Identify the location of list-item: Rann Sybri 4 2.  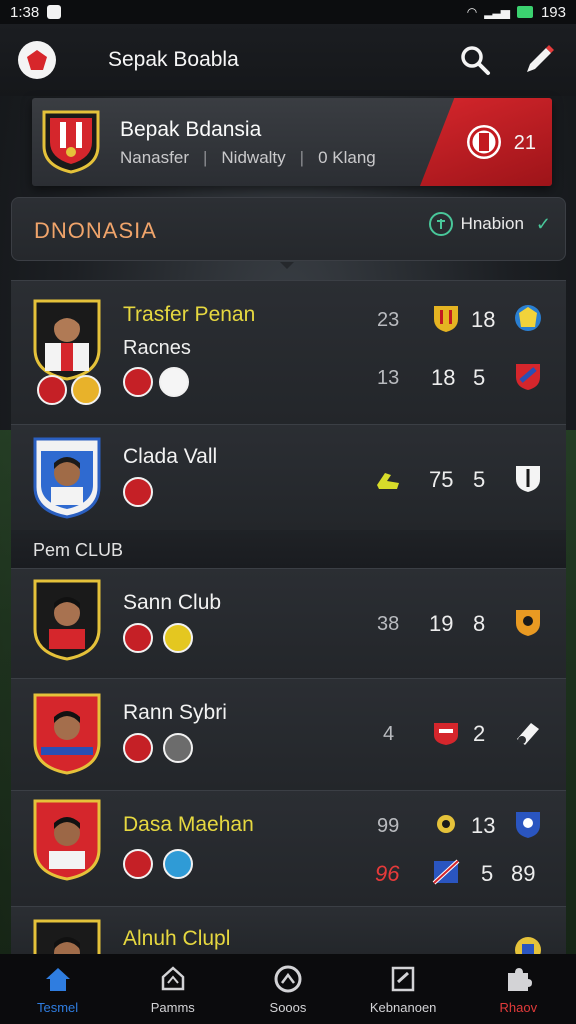
(288, 734).